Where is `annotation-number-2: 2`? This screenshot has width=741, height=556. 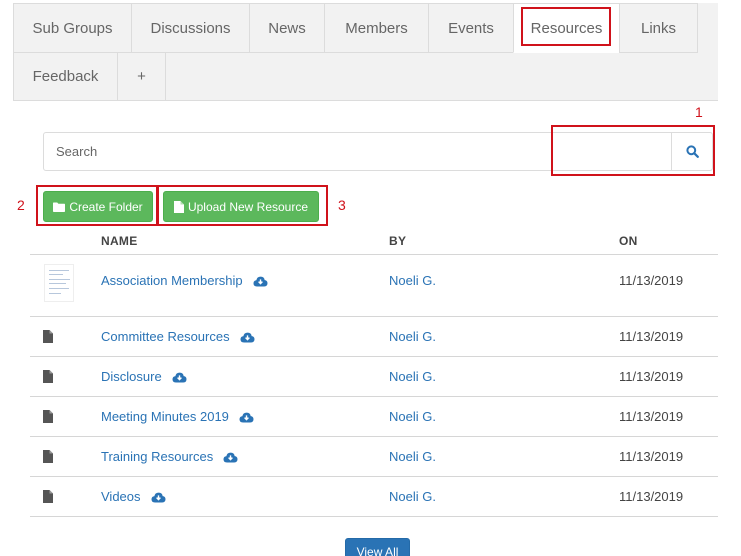
annotation-number-2: 2 is located at coordinates (21, 205).